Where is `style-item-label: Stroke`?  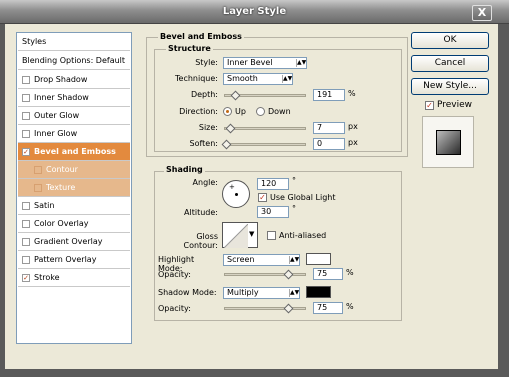 style-item-label: Stroke is located at coordinates (47, 277).